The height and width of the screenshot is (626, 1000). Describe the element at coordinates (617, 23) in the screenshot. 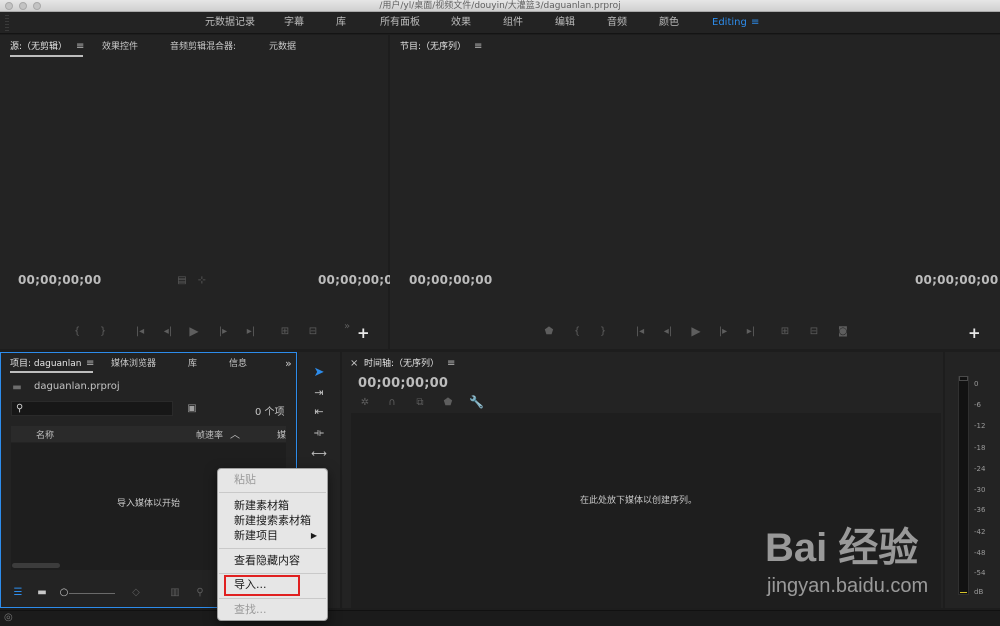

I see `workspace-audio: 音频` at that location.